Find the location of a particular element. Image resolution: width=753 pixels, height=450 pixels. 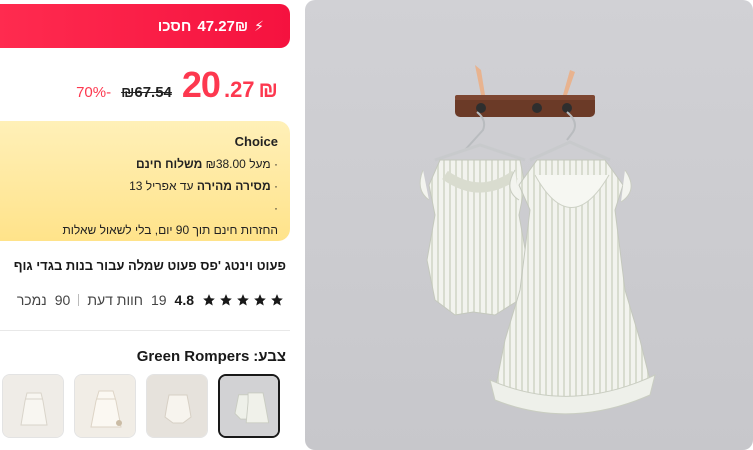

color-selector-label: צבע: Green Rompers is located at coordinates (211, 356).